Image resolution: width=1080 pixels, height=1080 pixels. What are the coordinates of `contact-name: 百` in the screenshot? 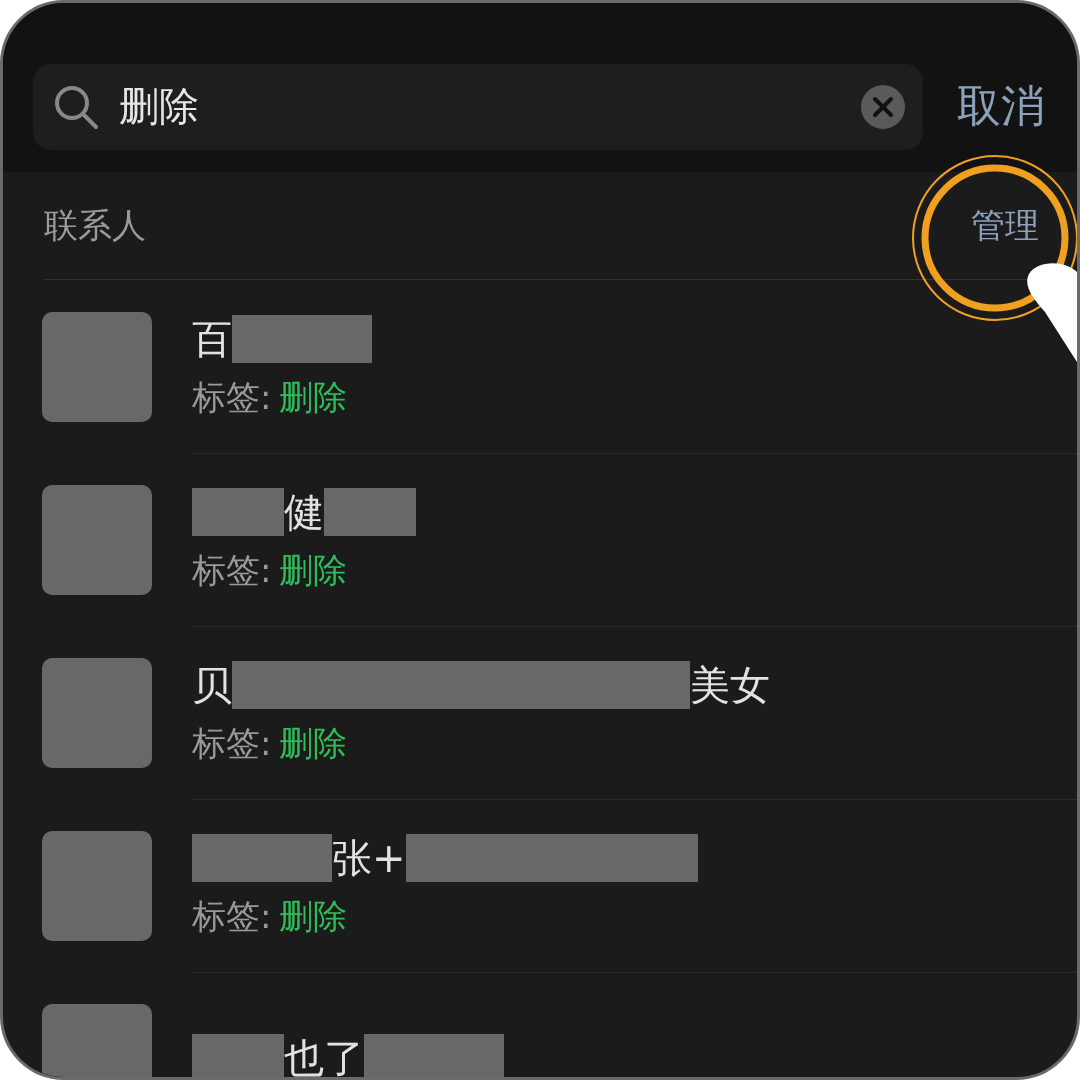 It's located at (212, 339).